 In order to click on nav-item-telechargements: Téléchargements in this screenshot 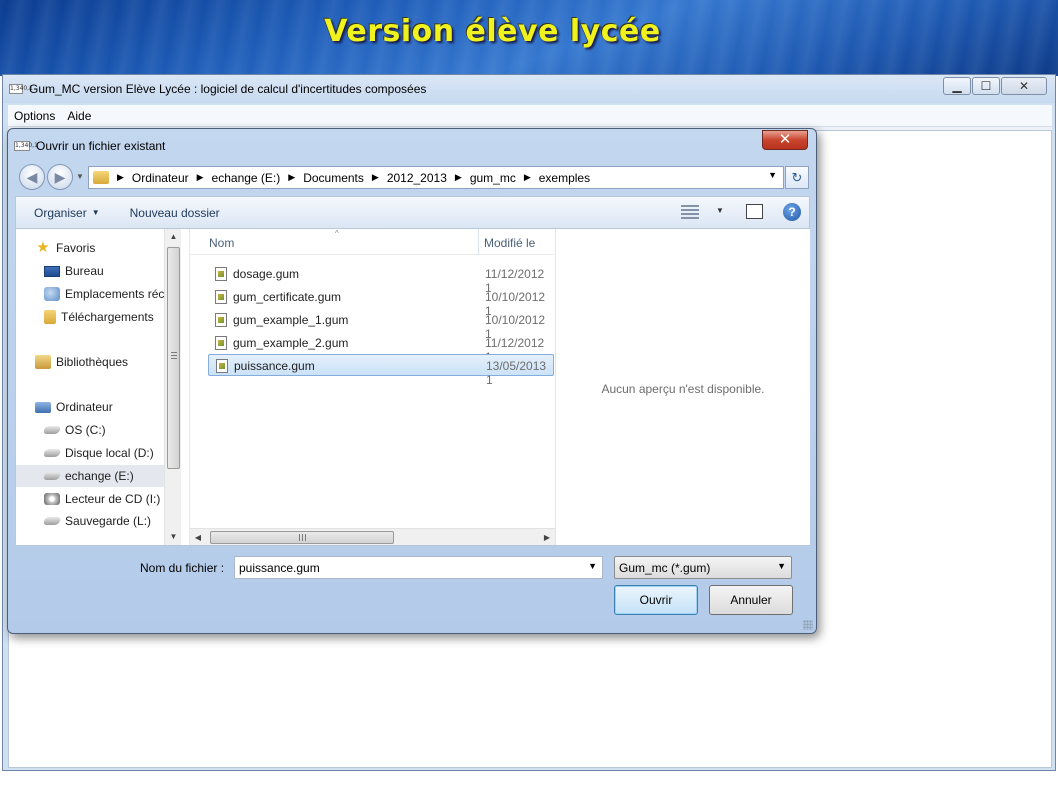, I will do `click(104, 317)`.